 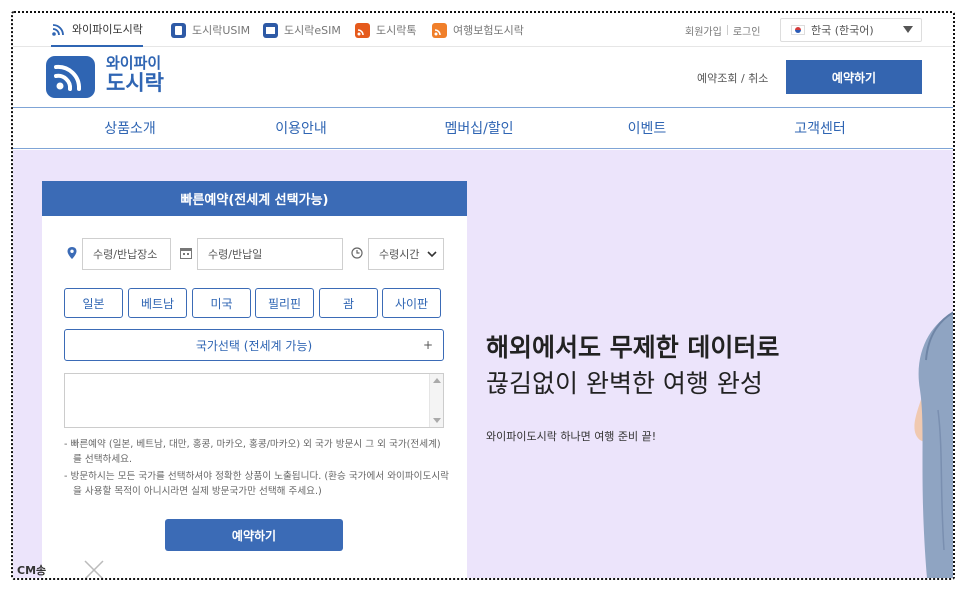 I want to click on nav-membership: 멤버십/할인, so click(x=479, y=128).